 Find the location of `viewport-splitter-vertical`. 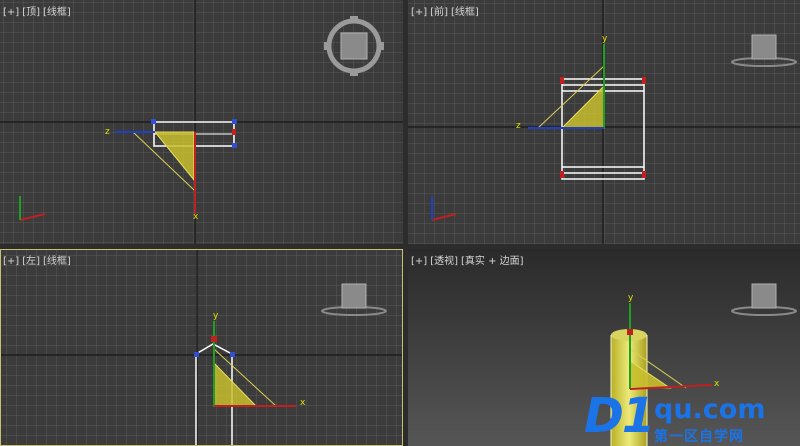

viewport-splitter-vertical is located at coordinates (405, 223).